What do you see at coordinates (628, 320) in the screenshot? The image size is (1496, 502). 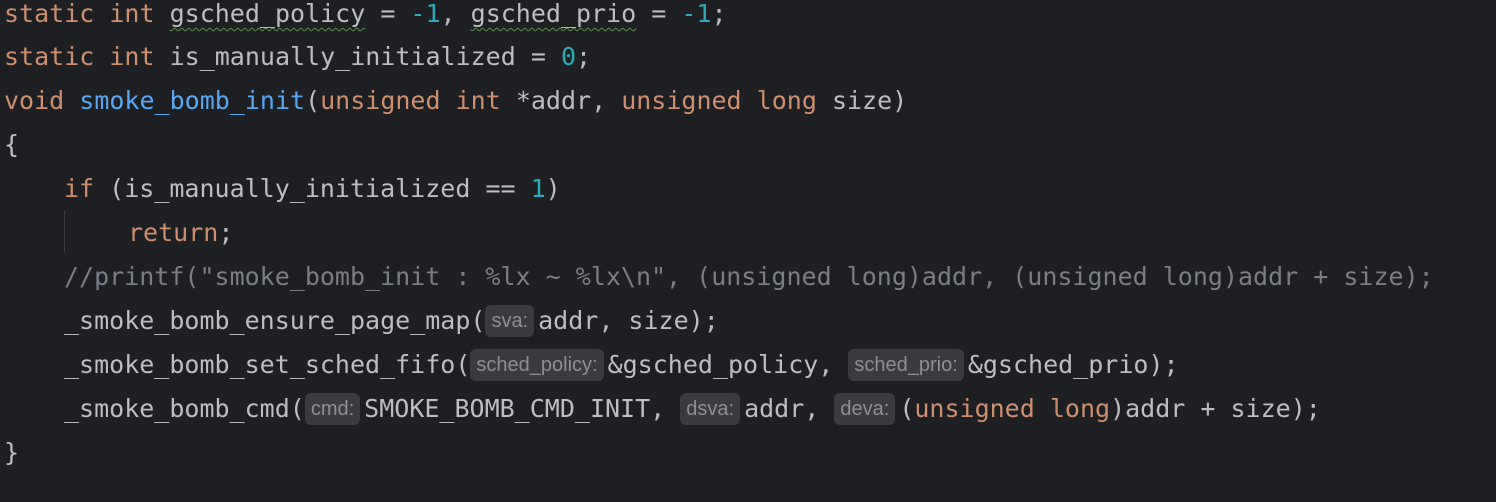 I see `arguments: addr, size);` at bounding box center [628, 320].